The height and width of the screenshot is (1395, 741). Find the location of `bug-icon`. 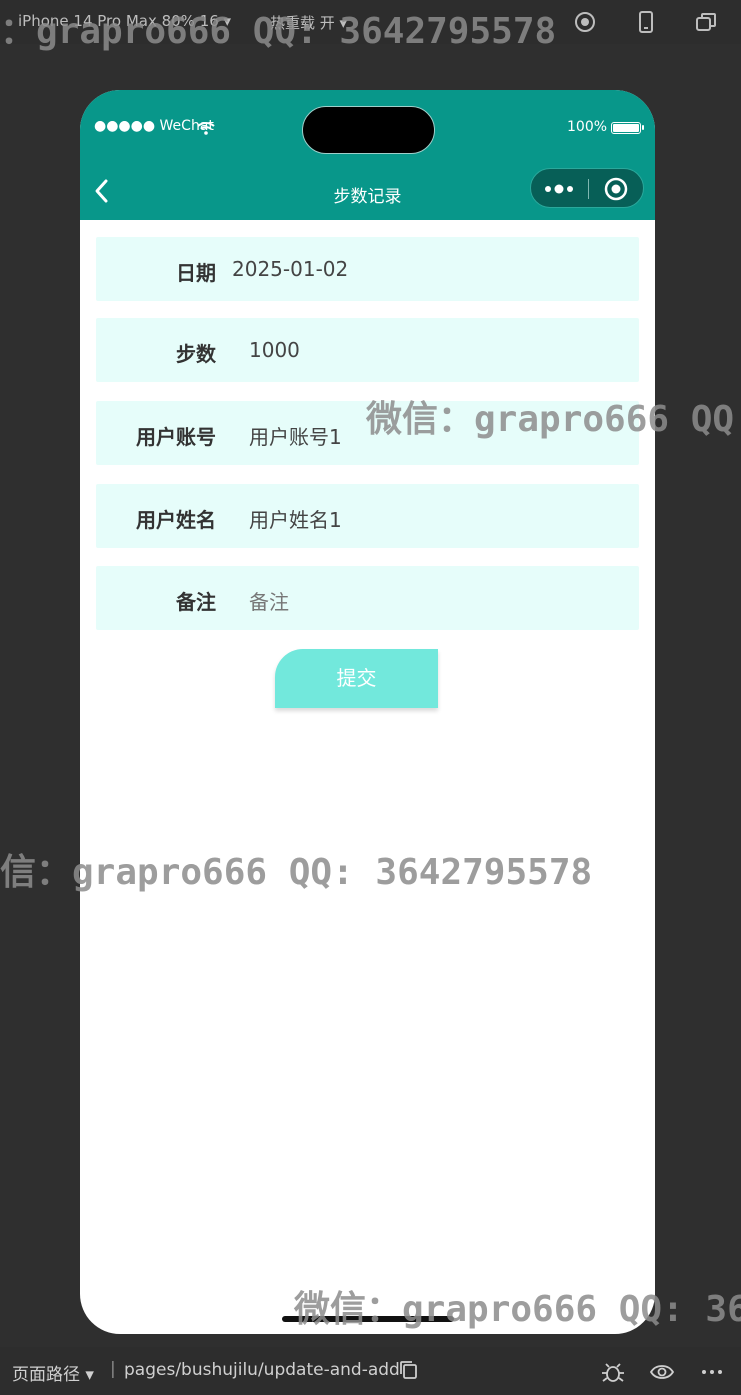

bug-icon is located at coordinates (613, 1372).